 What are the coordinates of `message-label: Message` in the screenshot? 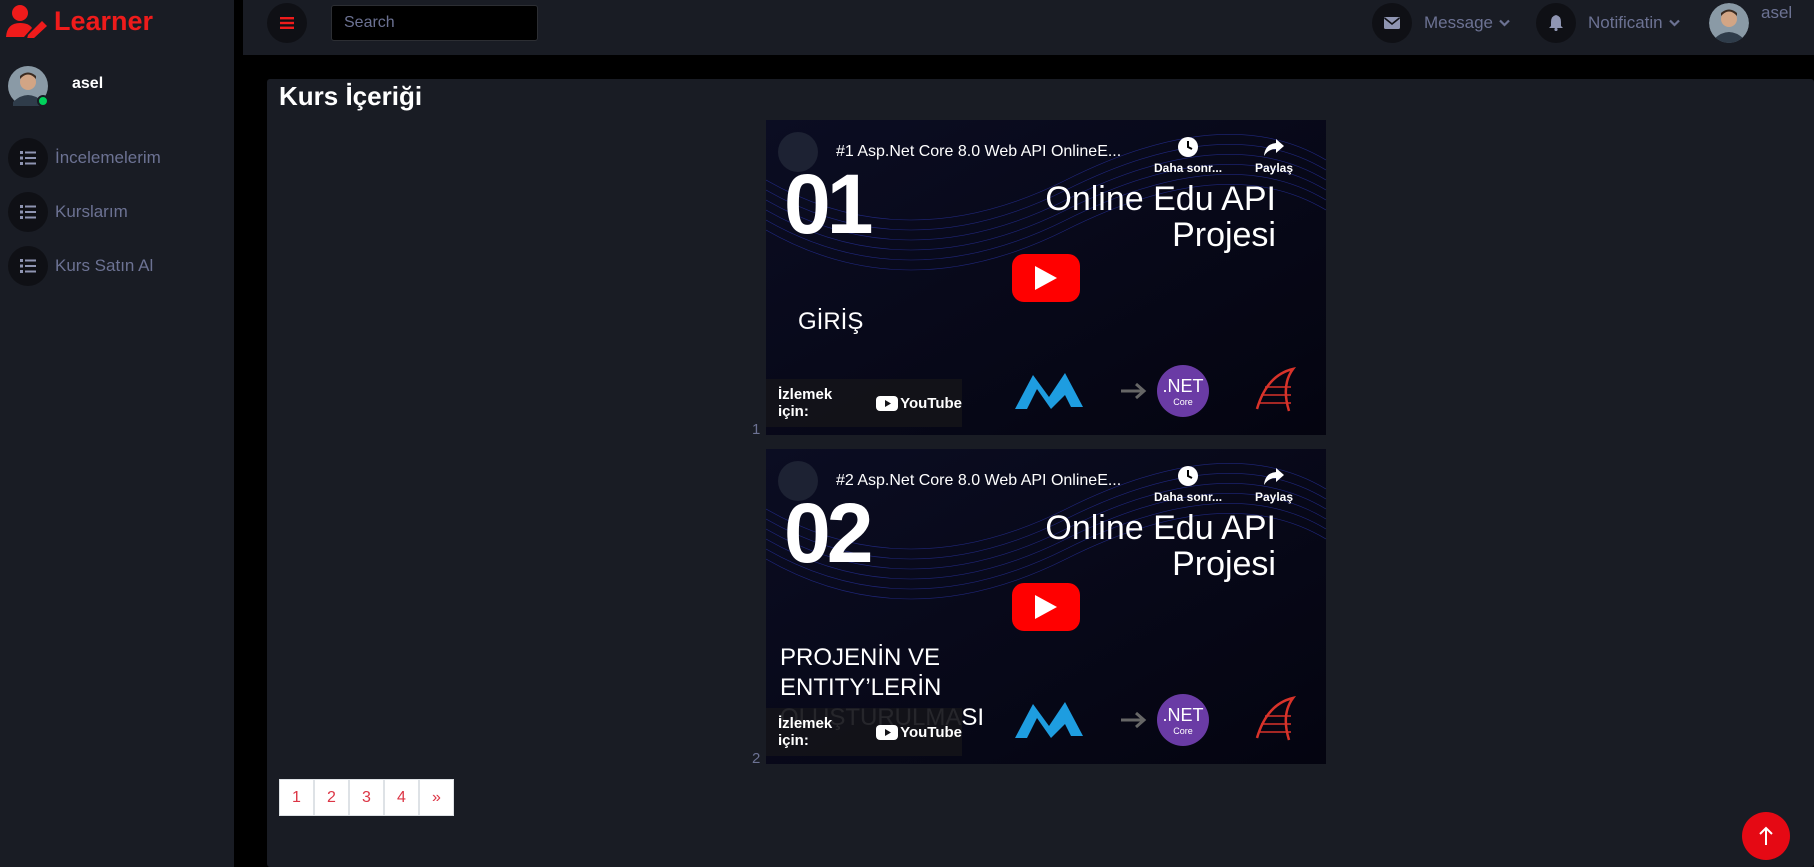 It's located at (1458, 22).